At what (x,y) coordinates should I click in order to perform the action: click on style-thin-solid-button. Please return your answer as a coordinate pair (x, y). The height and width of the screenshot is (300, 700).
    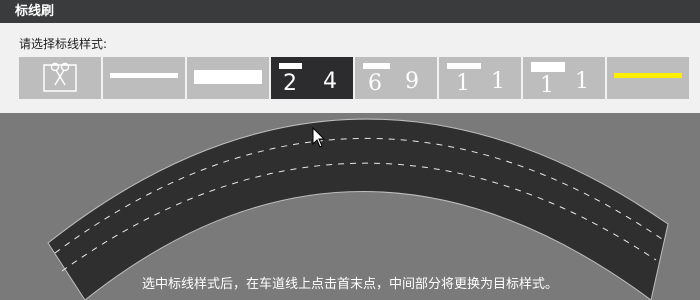
    Looking at the image, I should click on (144, 78).